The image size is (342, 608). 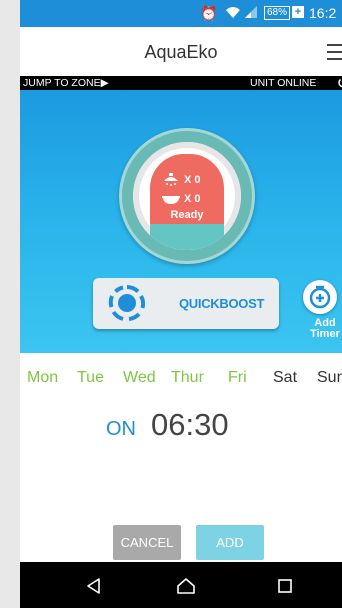 What do you see at coordinates (230, 542) in the screenshot?
I see `add-button: ADD` at bounding box center [230, 542].